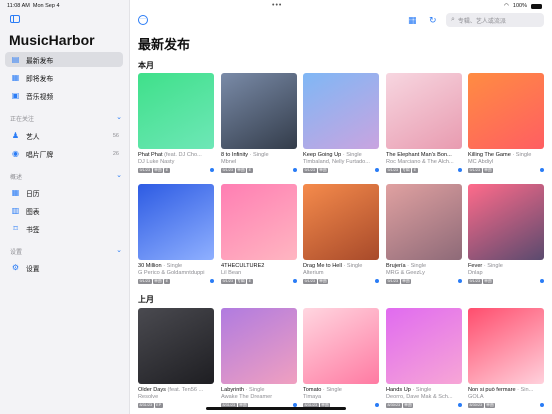 The image size is (552, 414). I want to click on release-card: 8 to Infinity · Single Mbnel 9/1/23 单曲 E, so click(259, 123).